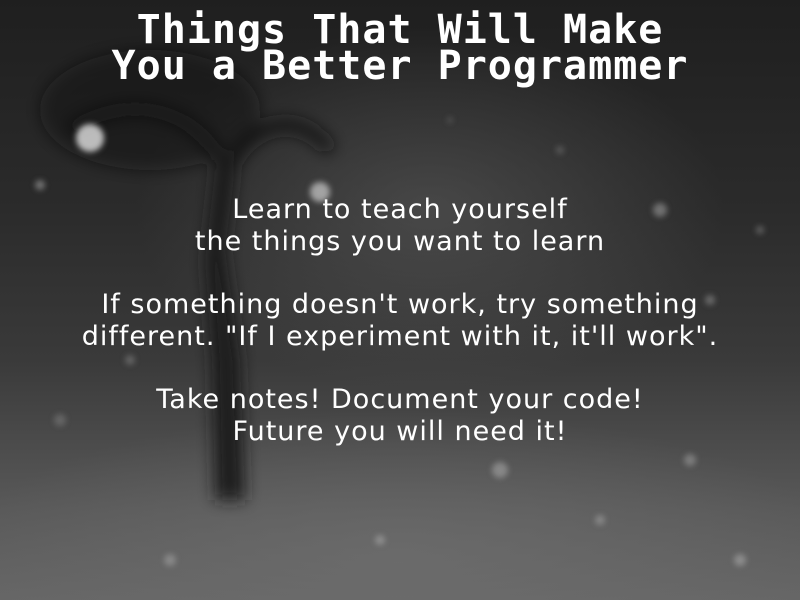 The width and height of the screenshot is (800, 600). Describe the element at coordinates (400, 209) in the screenshot. I see `tip-line: Learn to teach yourself` at that location.